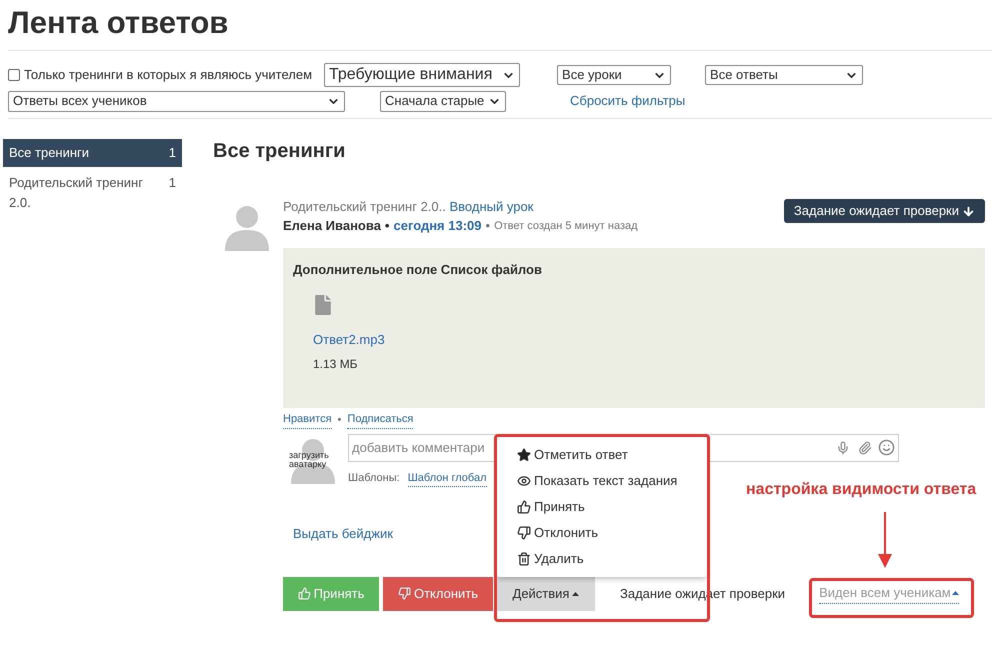 This screenshot has height=645, width=1000. I want to click on lesson-link: Вводный урок, so click(492, 206).